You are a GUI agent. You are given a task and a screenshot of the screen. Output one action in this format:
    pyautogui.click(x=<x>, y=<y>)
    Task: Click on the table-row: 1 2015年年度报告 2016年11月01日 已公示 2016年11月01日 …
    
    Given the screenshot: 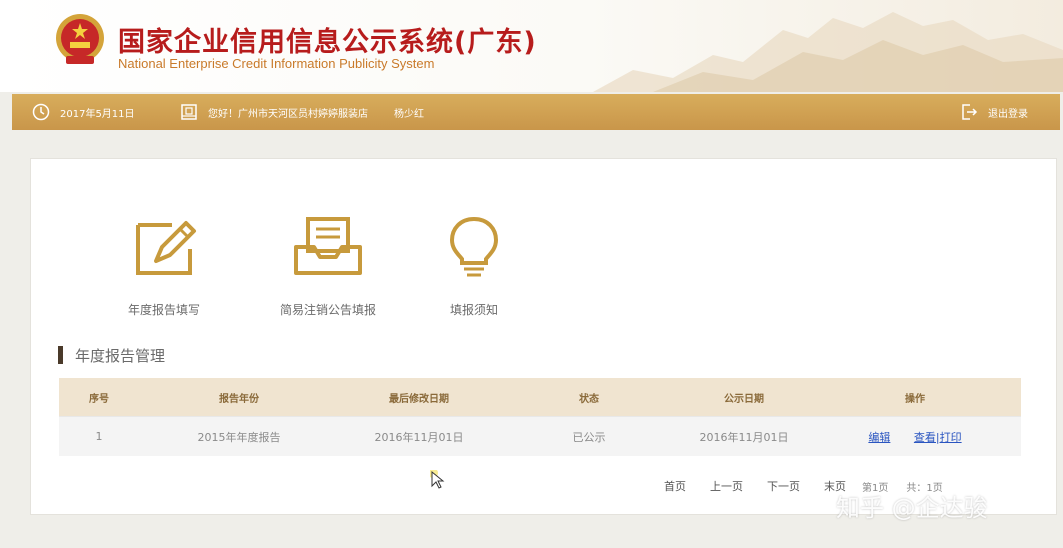 What is the action you would take?
    pyautogui.click(x=540, y=436)
    